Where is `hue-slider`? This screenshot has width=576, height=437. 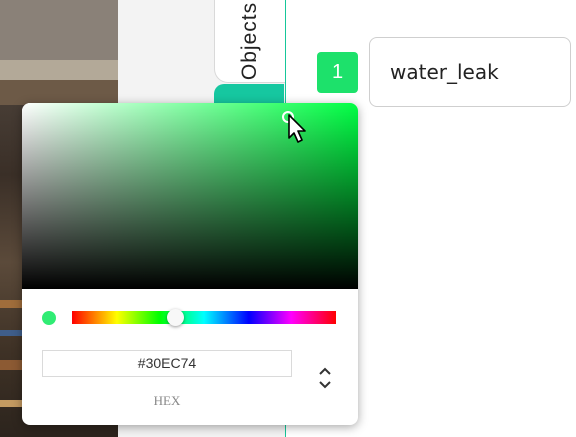 hue-slider is located at coordinates (204, 317).